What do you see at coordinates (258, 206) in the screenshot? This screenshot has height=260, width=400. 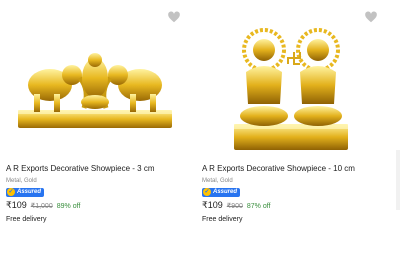 I see `discount: 87% off` at bounding box center [258, 206].